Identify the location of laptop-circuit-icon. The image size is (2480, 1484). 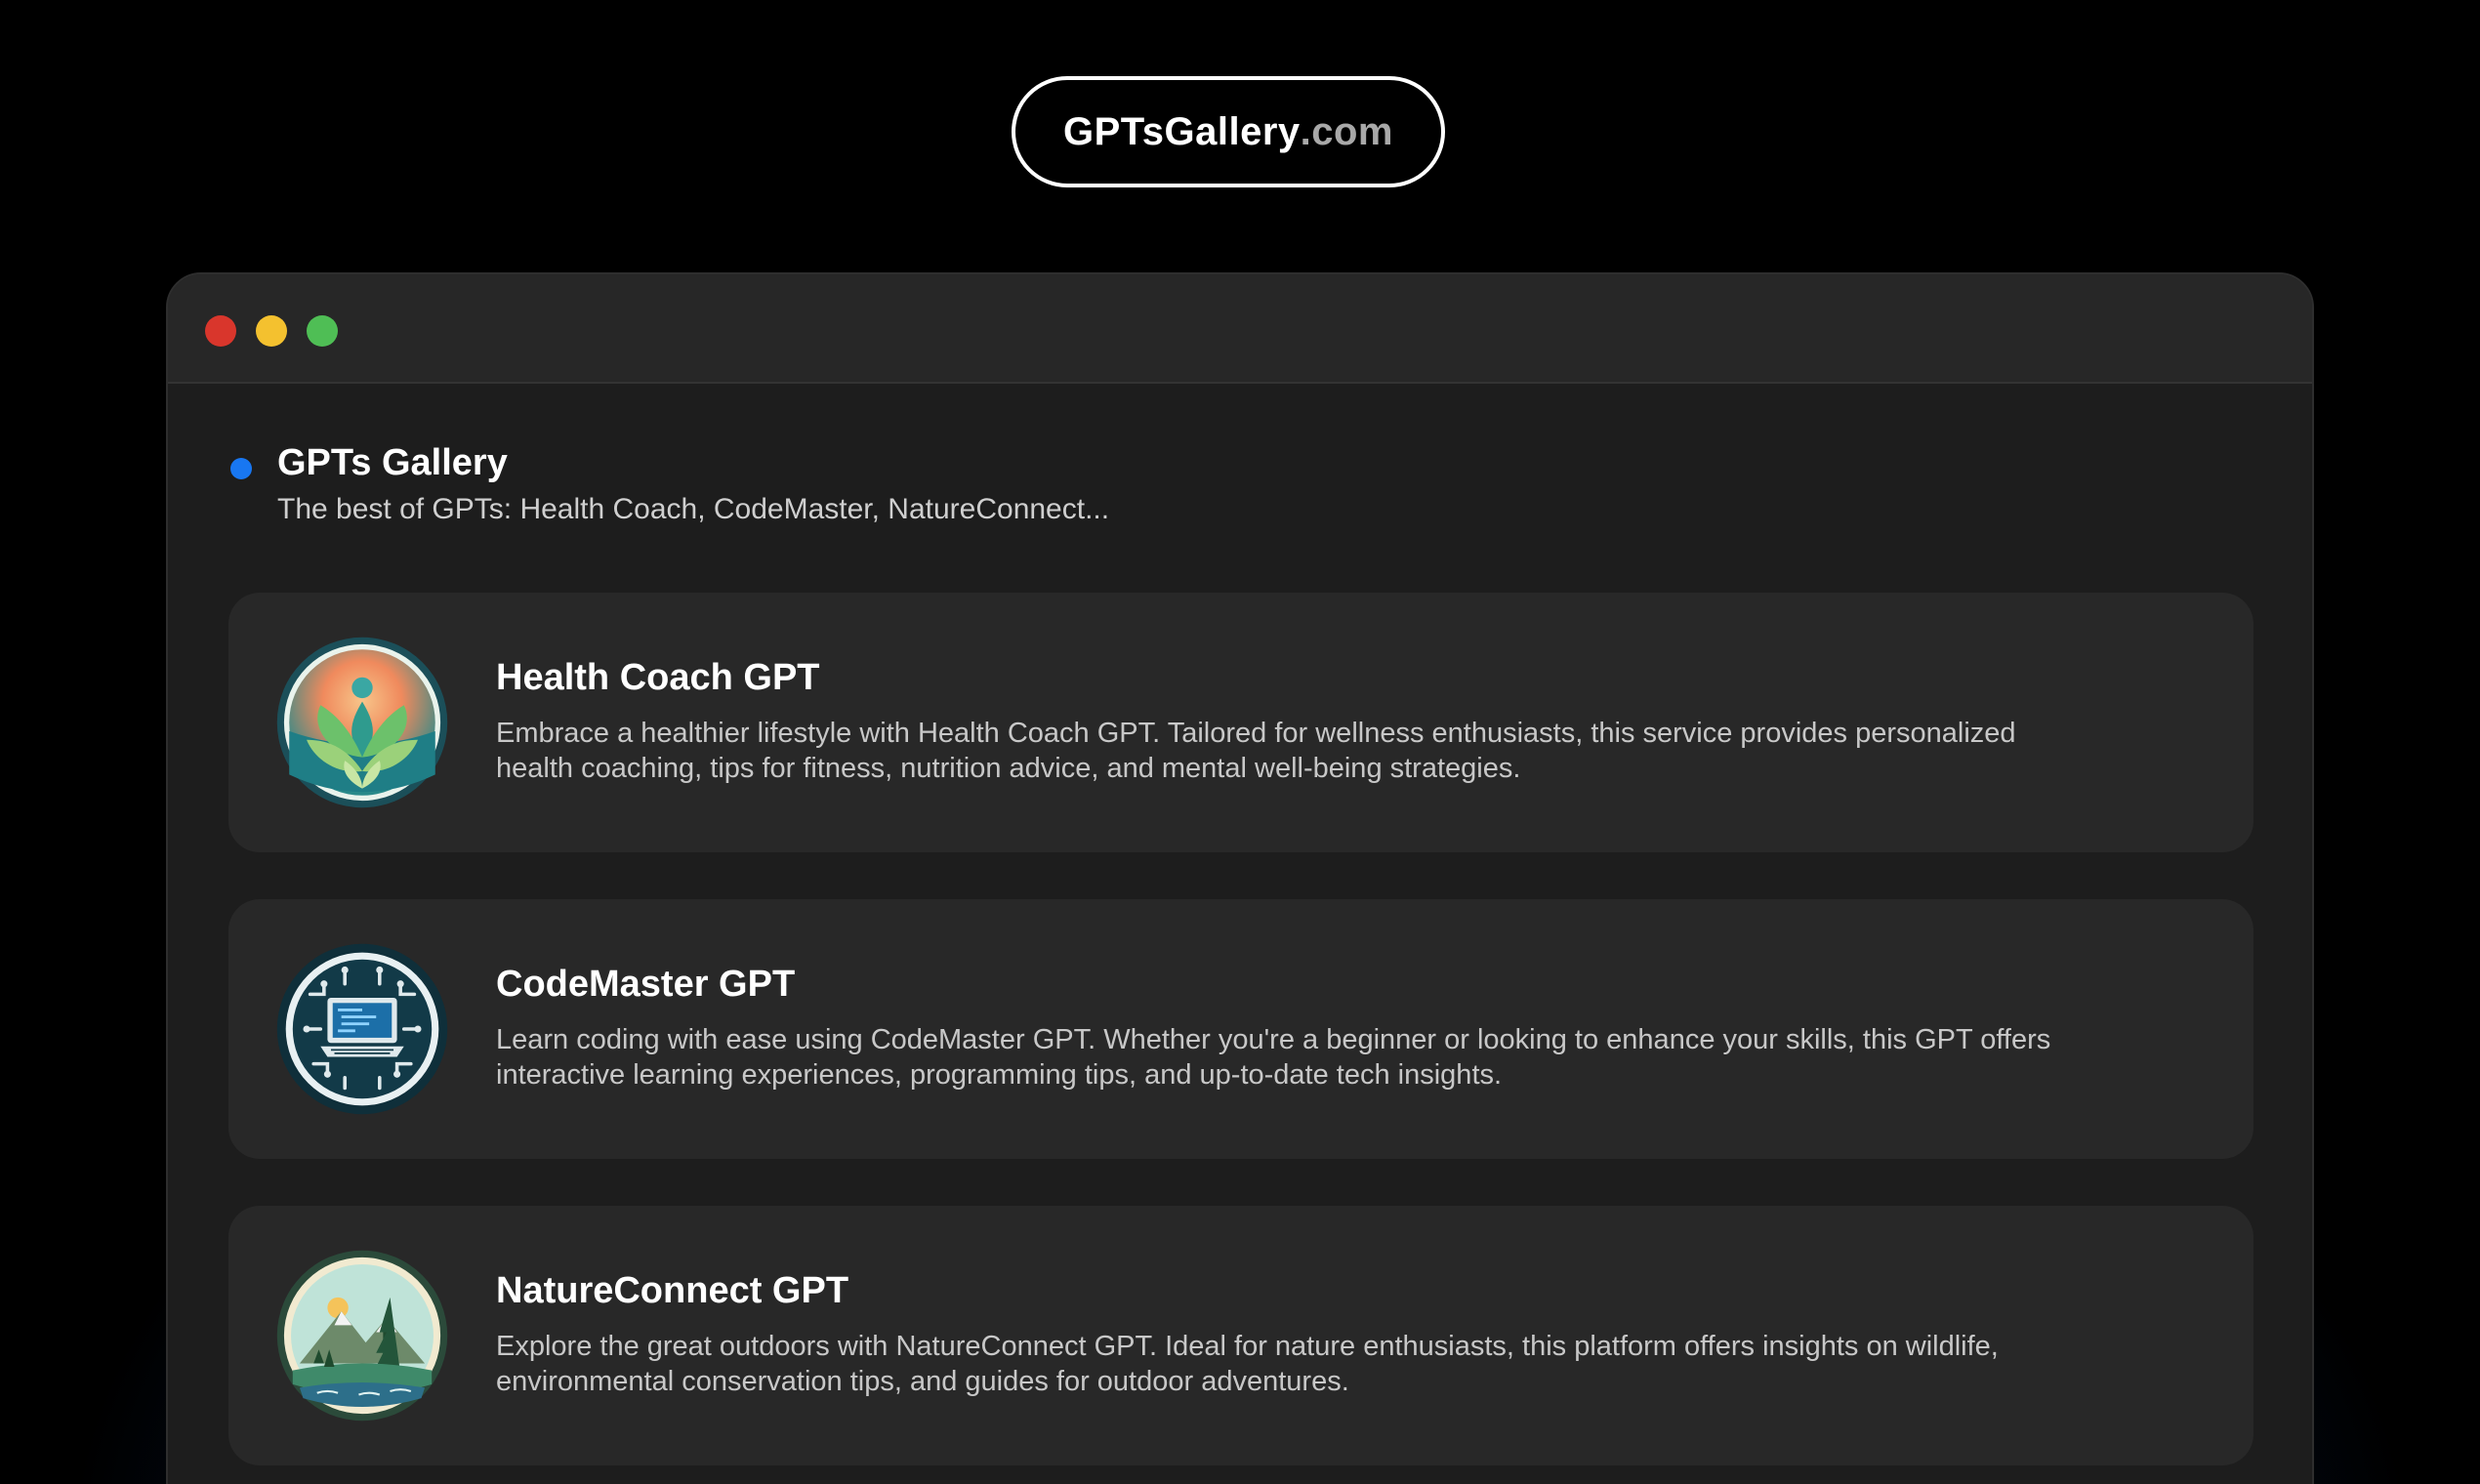
(362, 1029).